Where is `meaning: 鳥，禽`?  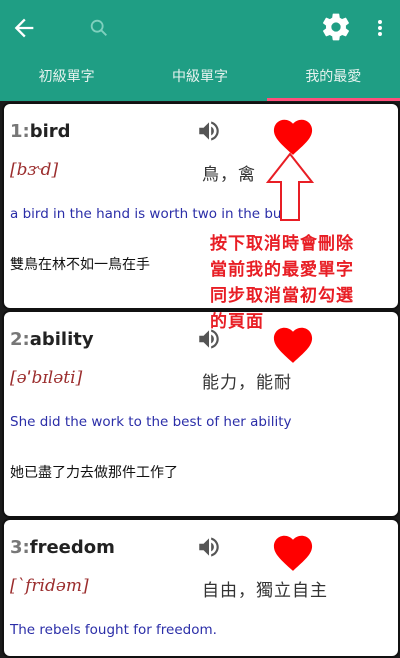
meaning: 鳥，禽 is located at coordinates (229, 175).